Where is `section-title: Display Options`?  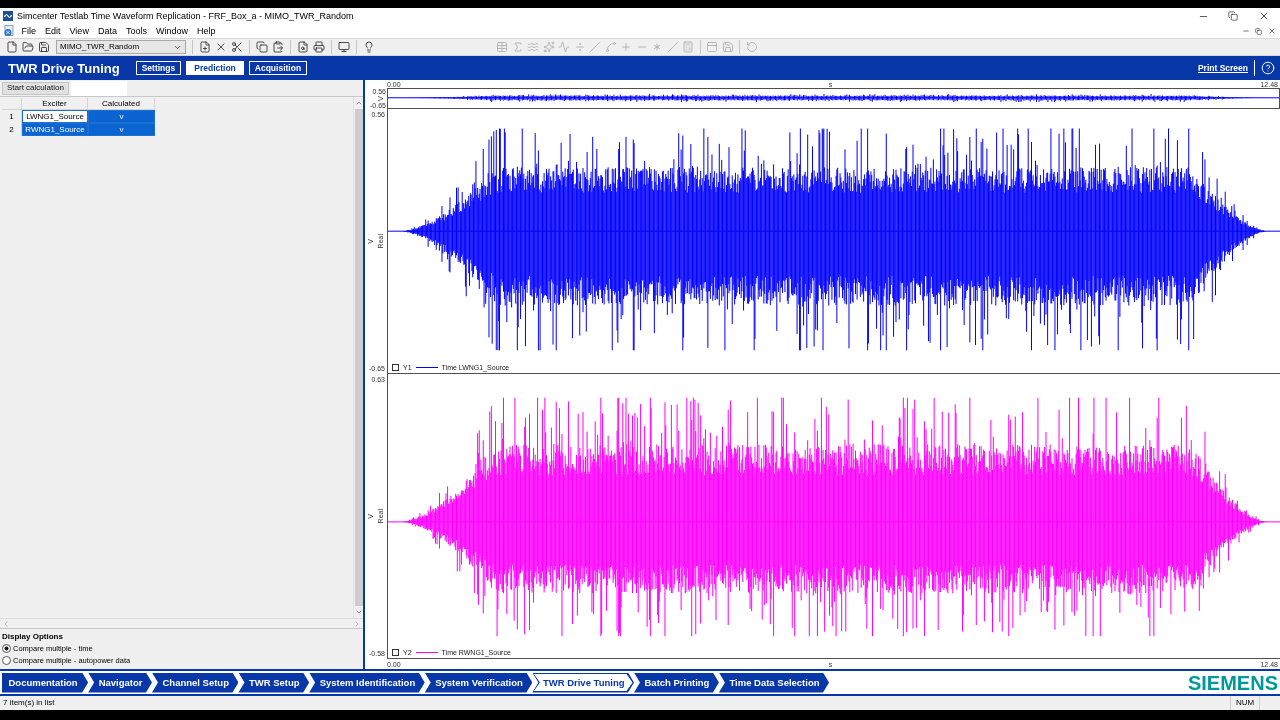
section-title: Display Options is located at coordinates (33, 637).